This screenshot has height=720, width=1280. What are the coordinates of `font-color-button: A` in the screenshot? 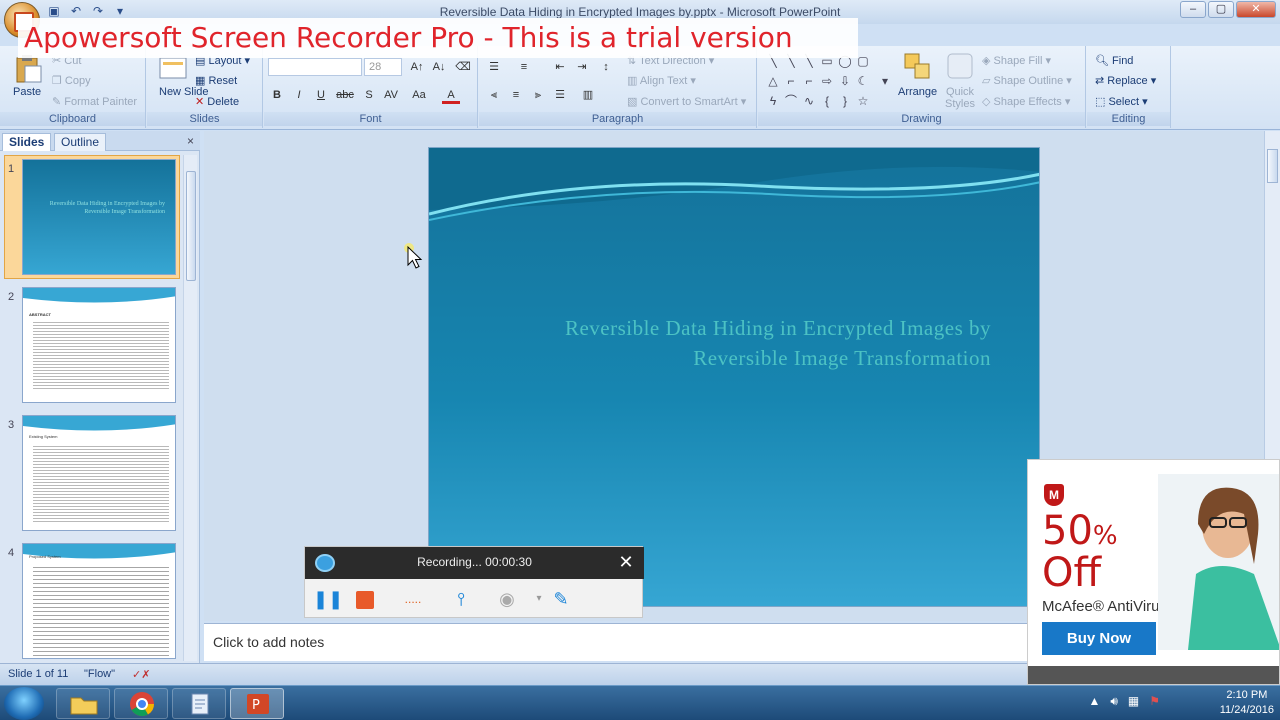 It's located at (451, 95).